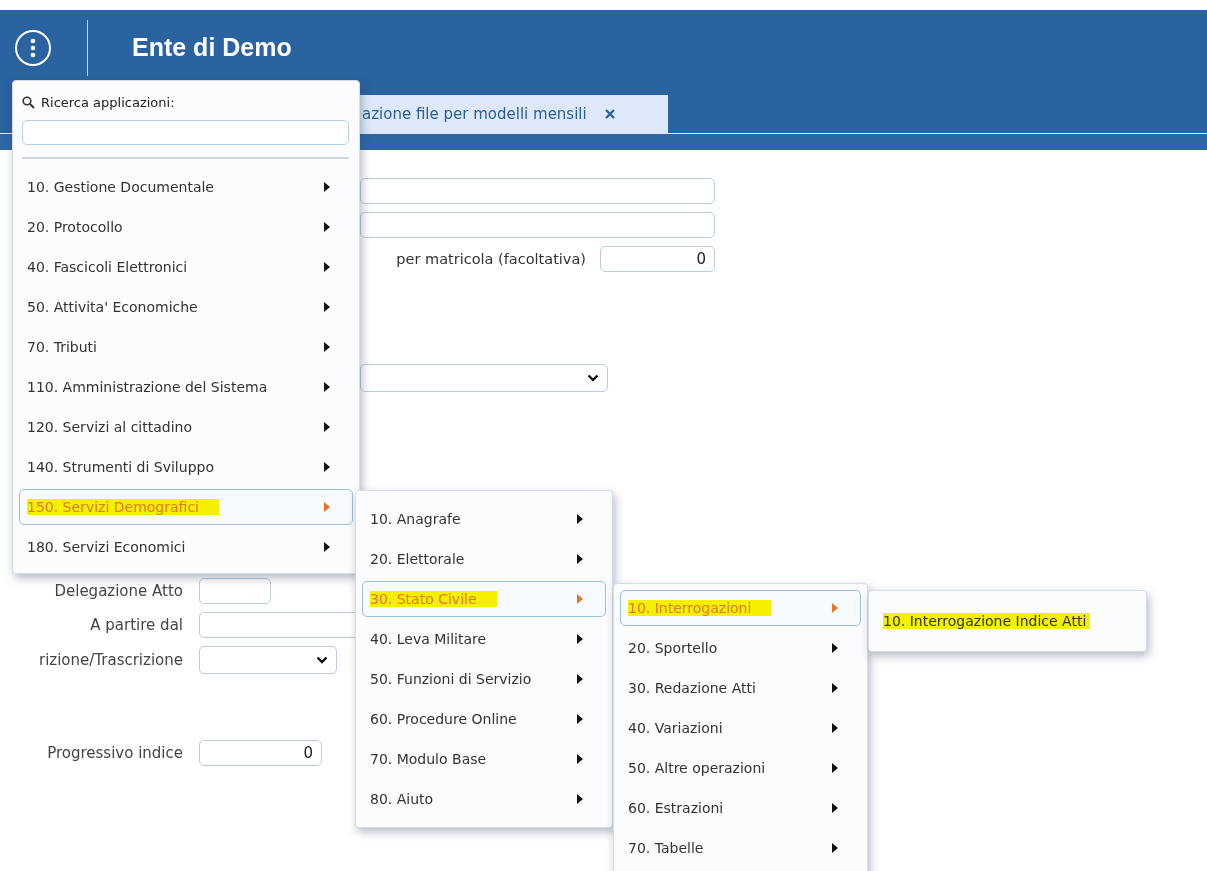  Describe the element at coordinates (186, 547) in the screenshot. I see `menu-item: 180. Servizi Economici` at that location.